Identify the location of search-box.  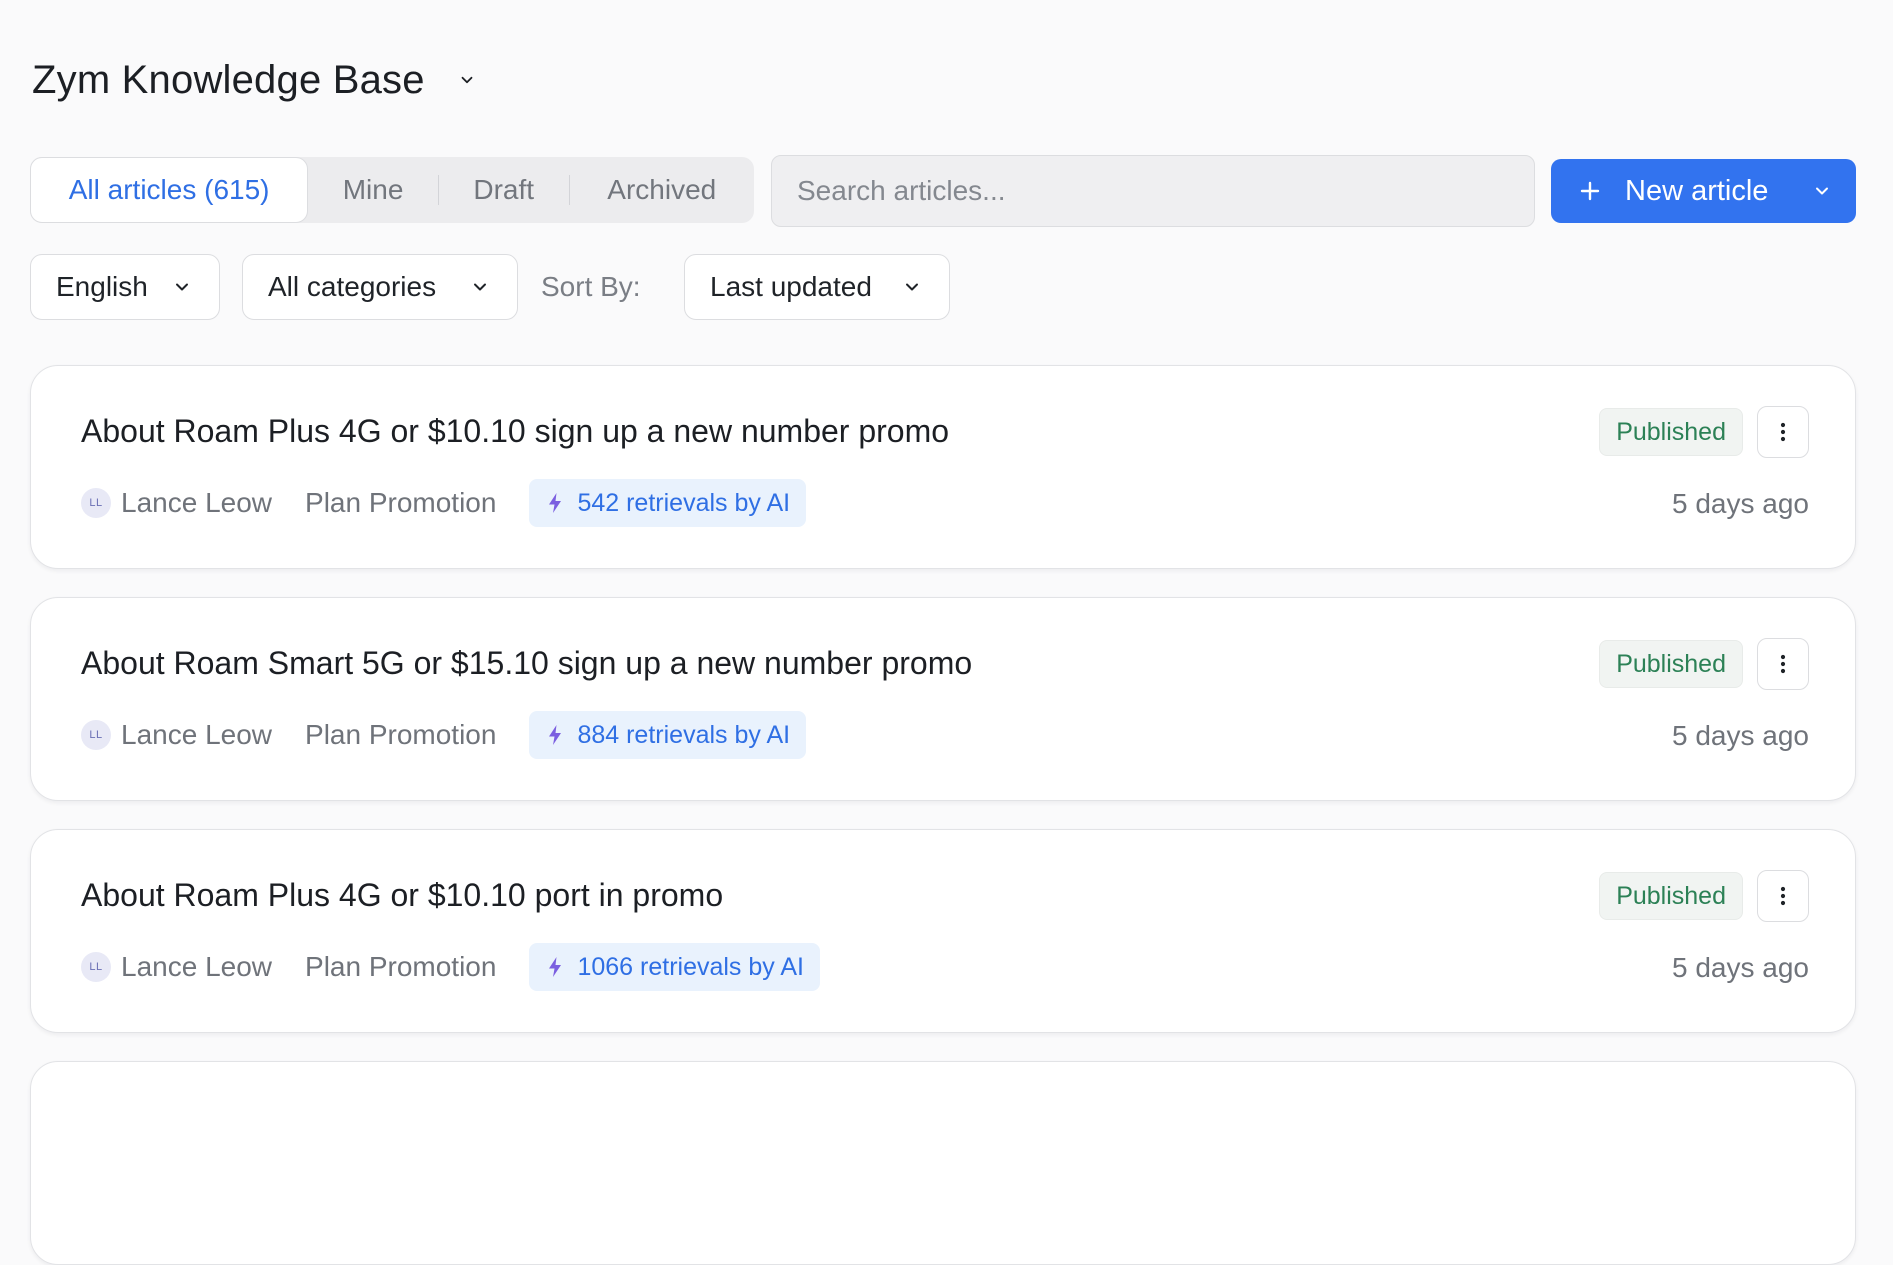
(1153, 191).